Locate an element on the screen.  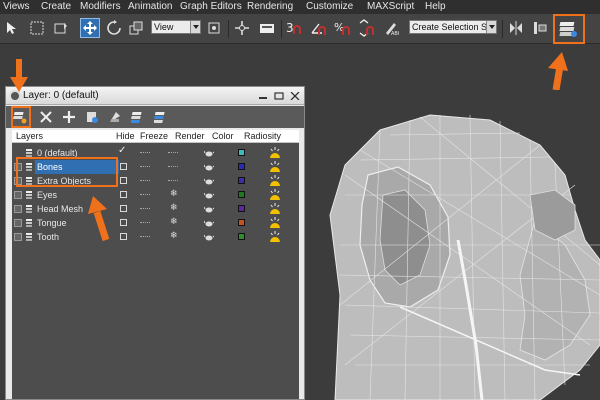
edit-named-selection-icon: ABC is located at coordinates (391, 28).